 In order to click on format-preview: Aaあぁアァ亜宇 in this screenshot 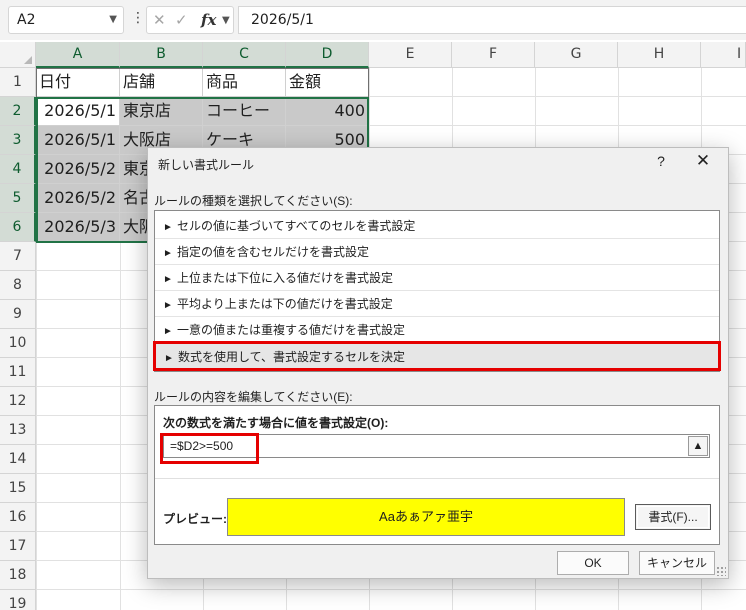, I will do `click(426, 517)`.